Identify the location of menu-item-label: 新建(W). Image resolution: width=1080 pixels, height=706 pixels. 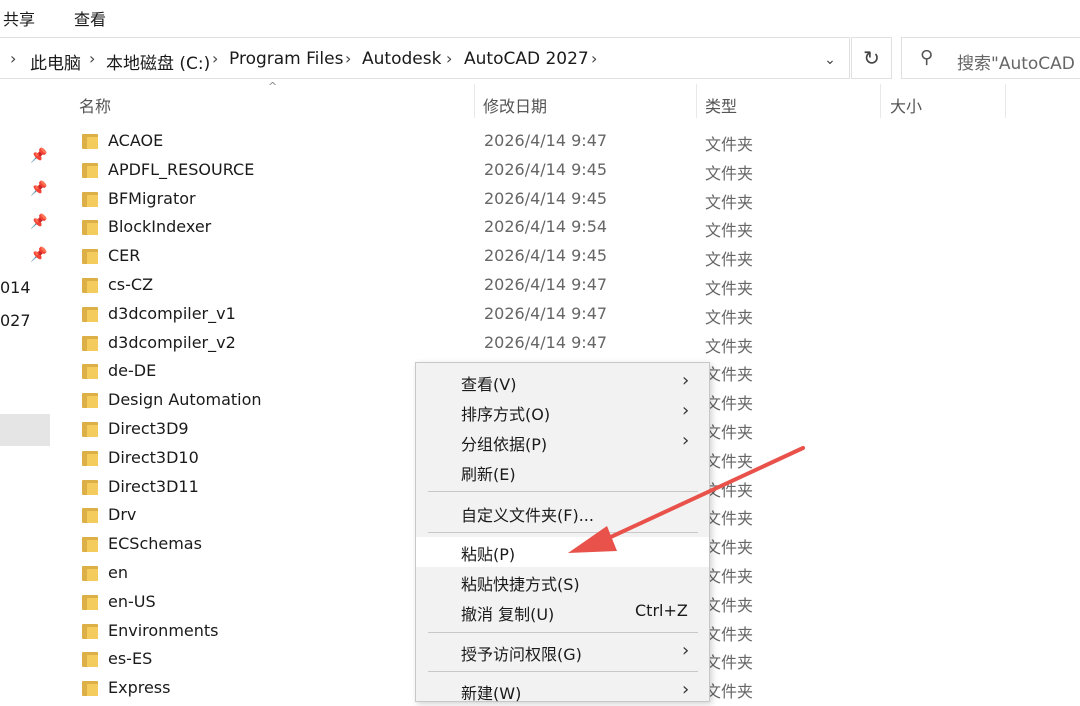
(491, 693).